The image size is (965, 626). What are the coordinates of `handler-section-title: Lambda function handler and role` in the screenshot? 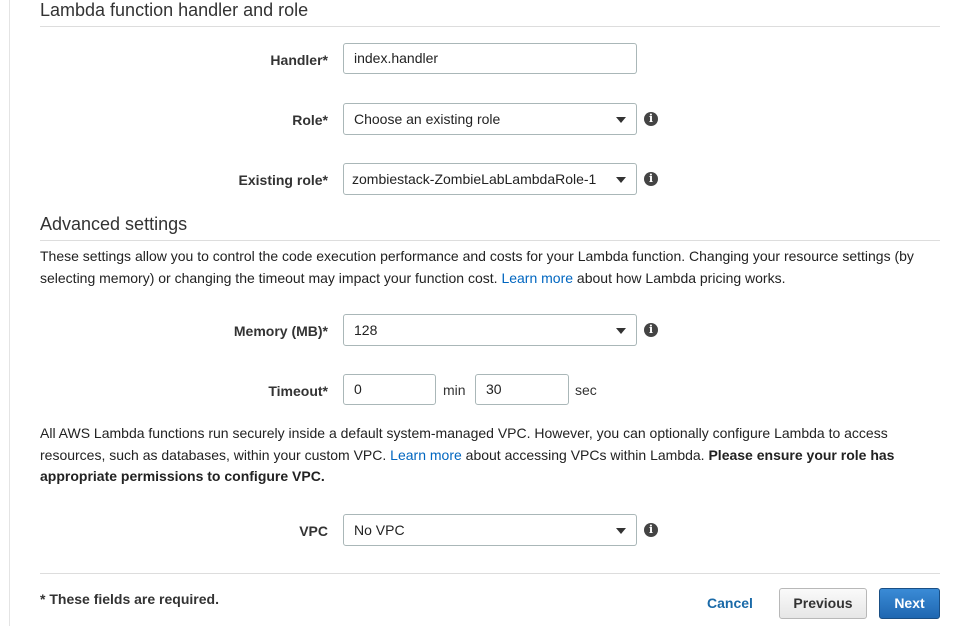 It's located at (174, 10).